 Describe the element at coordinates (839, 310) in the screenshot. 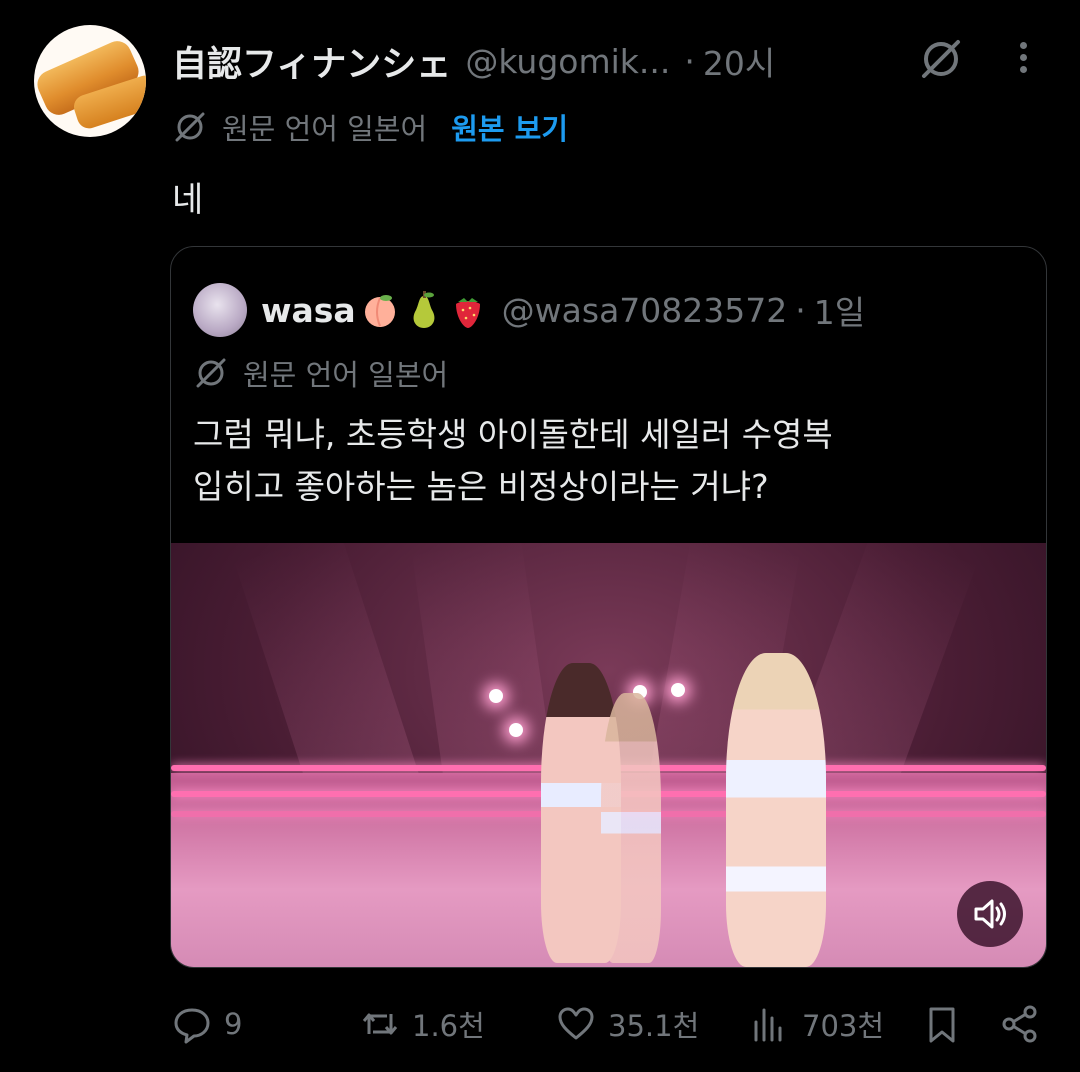

I see `quote-timestamp: 1일` at that location.